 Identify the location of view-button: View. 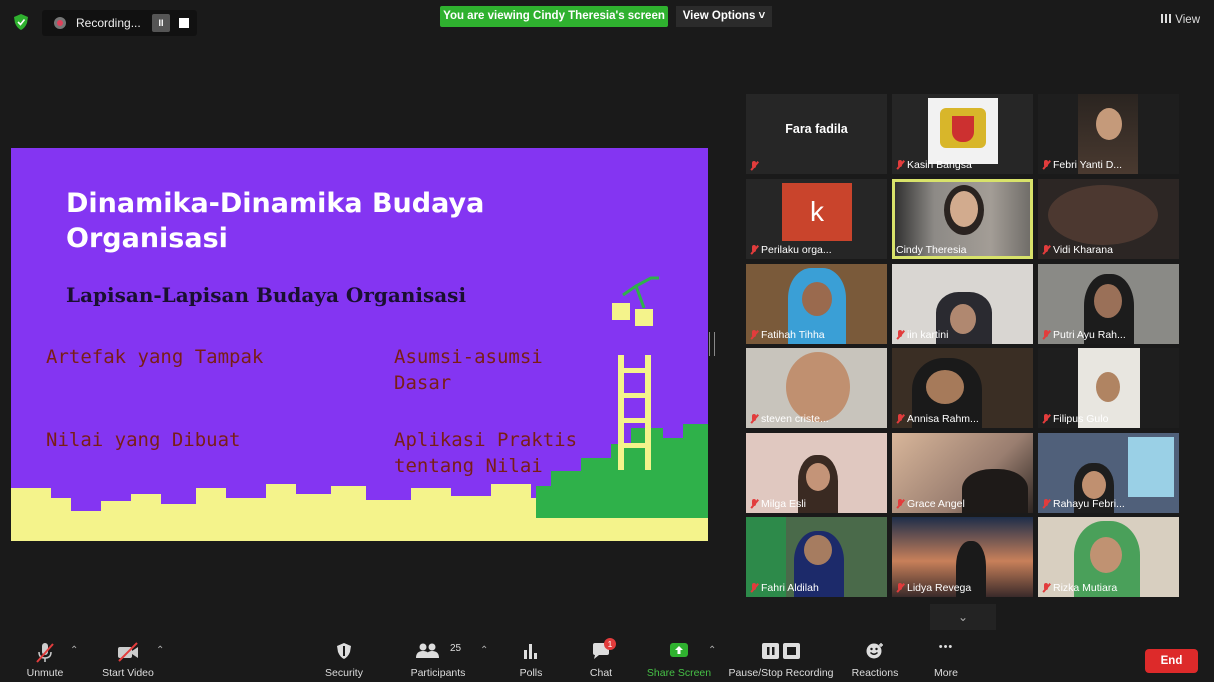
(1180, 20).